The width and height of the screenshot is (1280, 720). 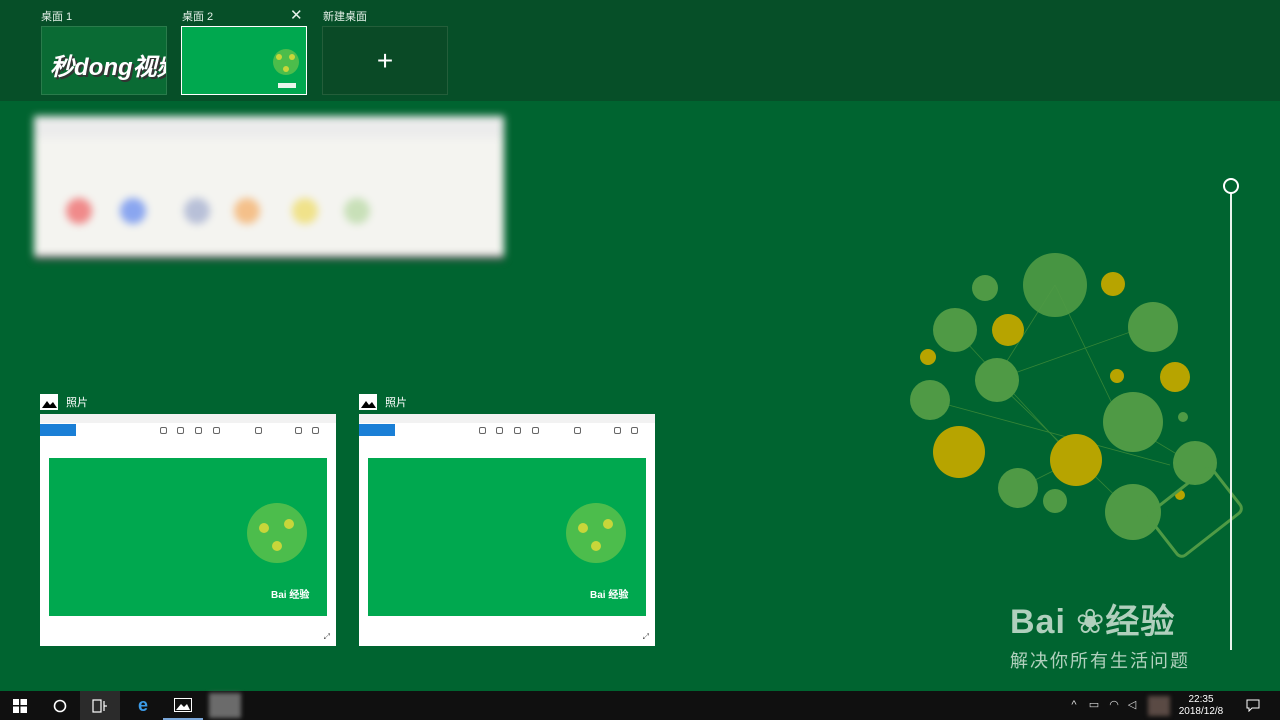 I want to click on battery-icon: ▭, so click(x=1094, y=705).